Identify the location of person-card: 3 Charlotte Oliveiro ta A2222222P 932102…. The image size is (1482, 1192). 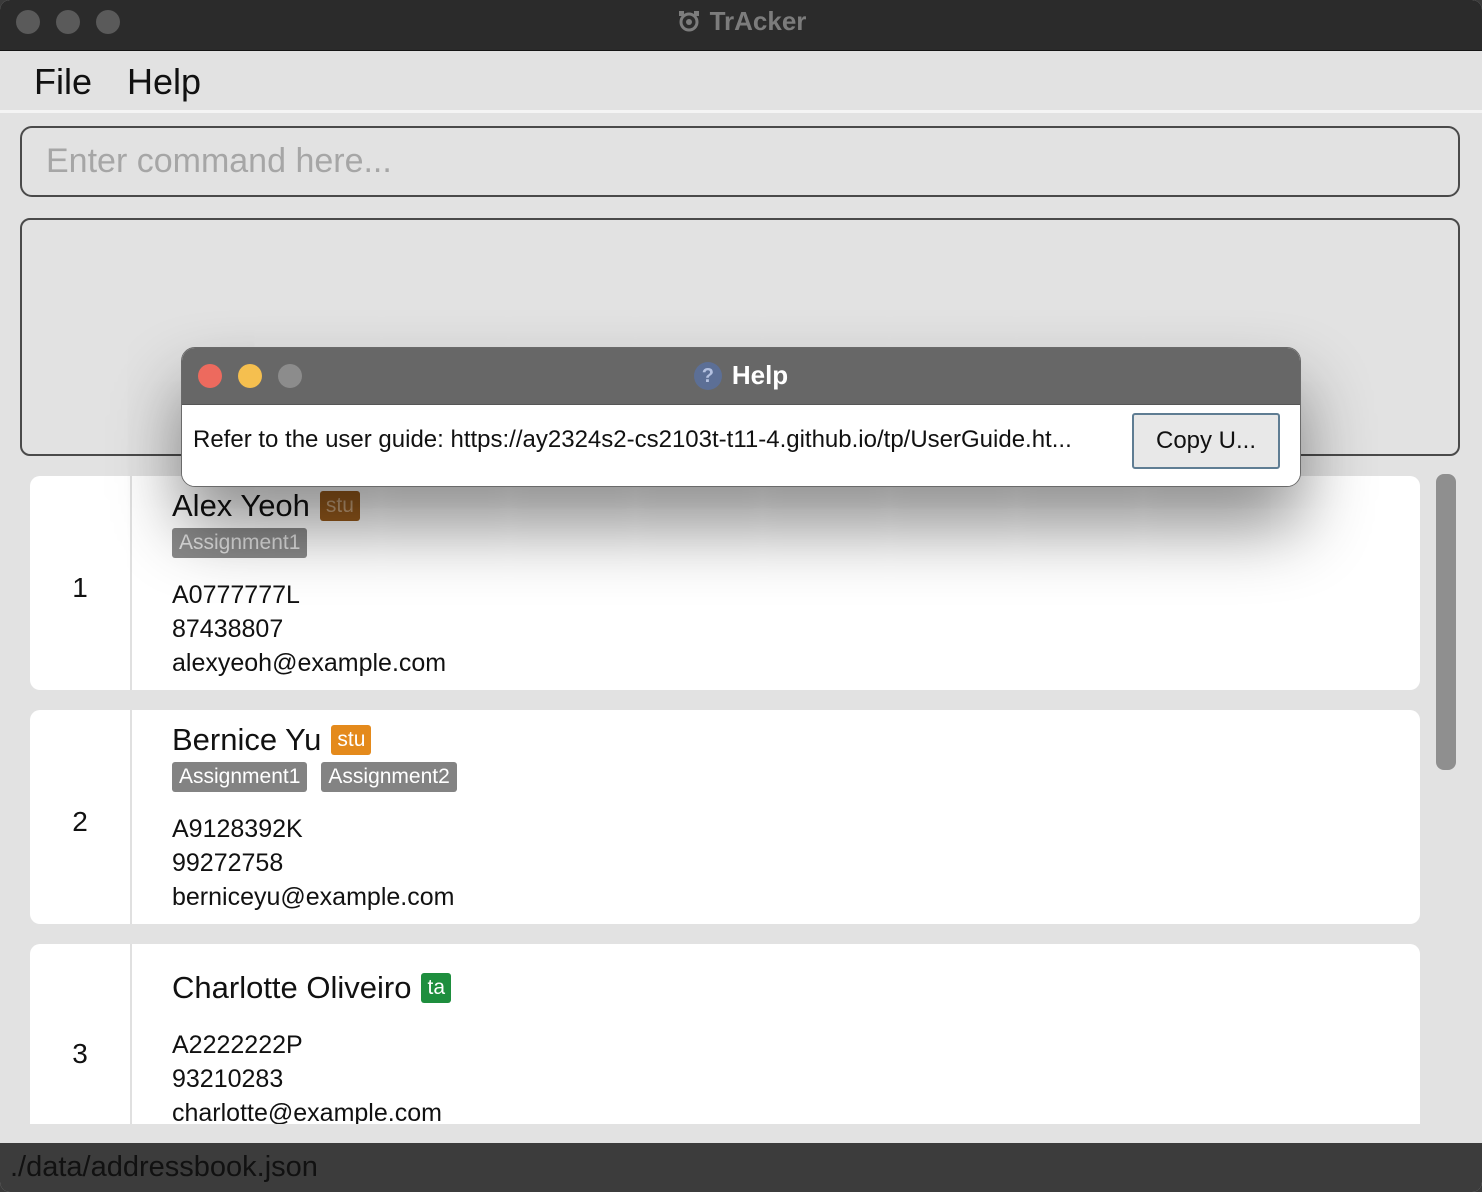
(725, 1034).